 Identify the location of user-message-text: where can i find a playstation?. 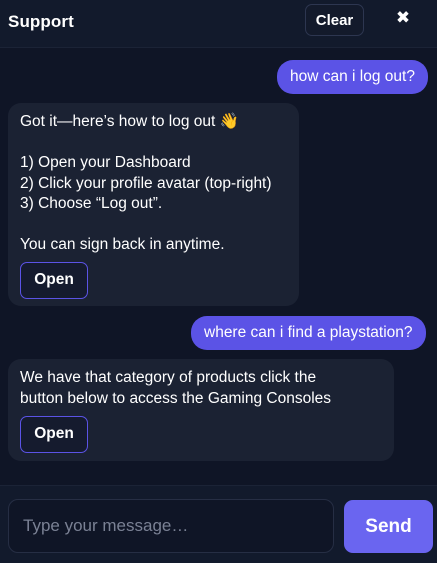
(308, 332).